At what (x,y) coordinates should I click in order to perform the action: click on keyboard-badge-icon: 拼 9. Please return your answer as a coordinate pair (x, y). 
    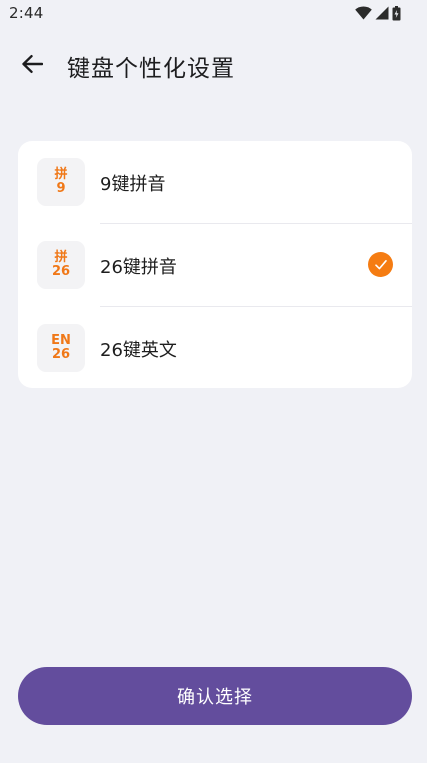
    Looking at the image, I should click on (61, 182).